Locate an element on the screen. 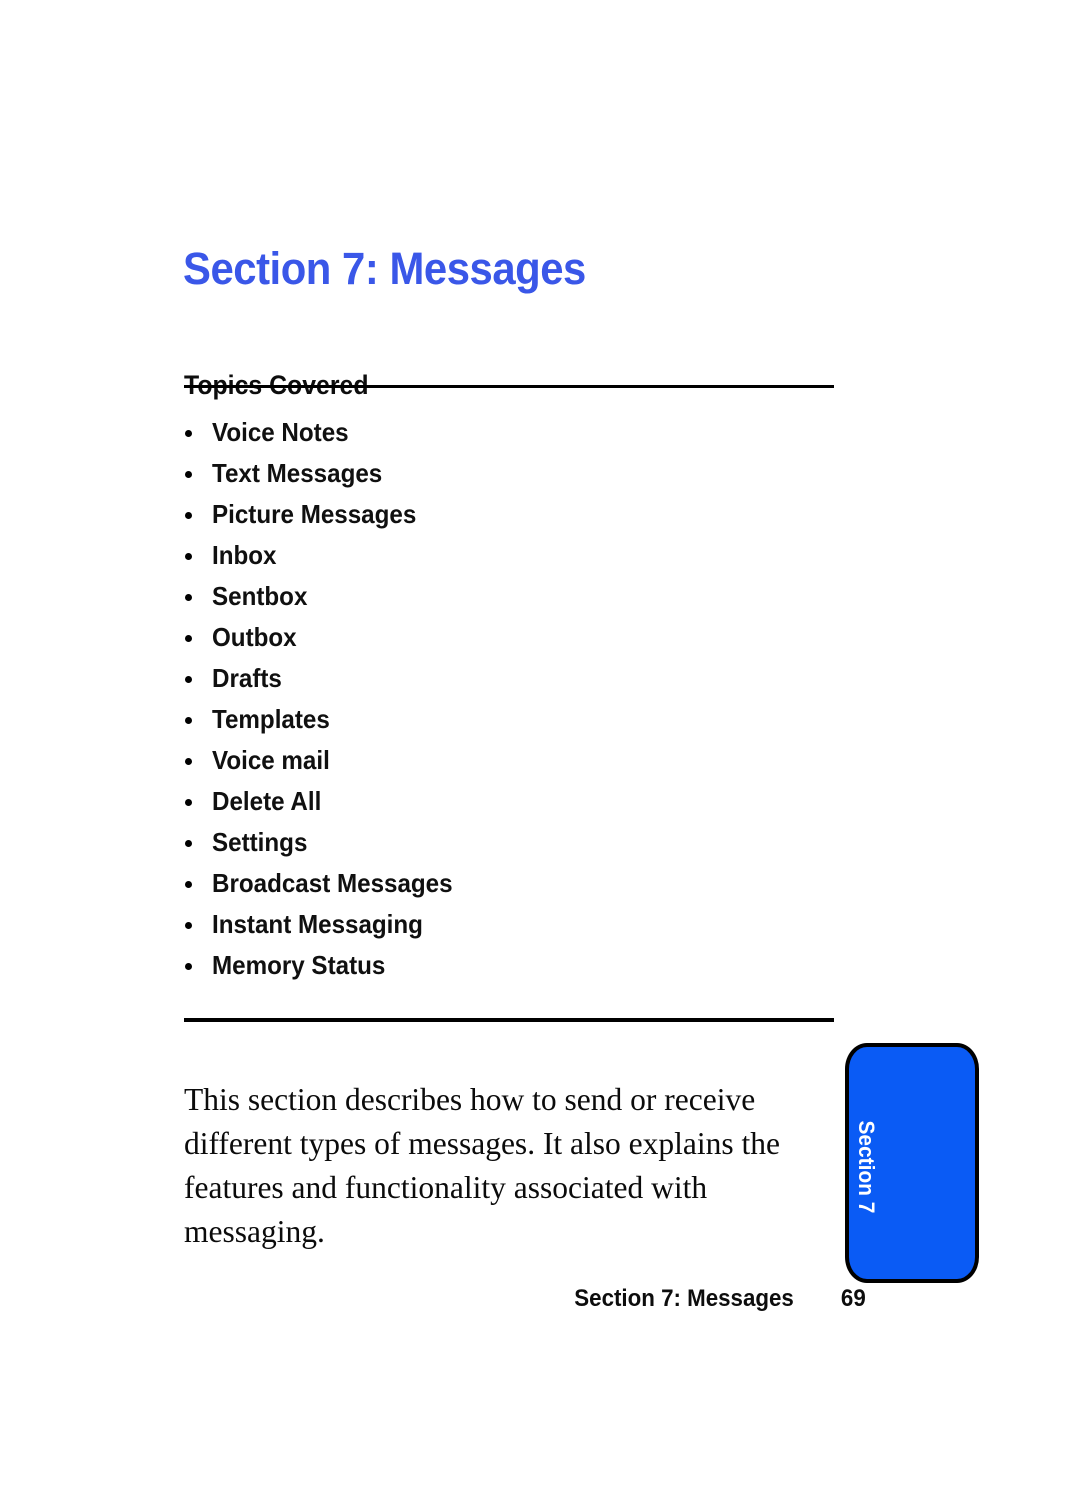 This screenshot has width=1080, height=1492. list-item-label: Delete All is located at coordinates (267, 801).